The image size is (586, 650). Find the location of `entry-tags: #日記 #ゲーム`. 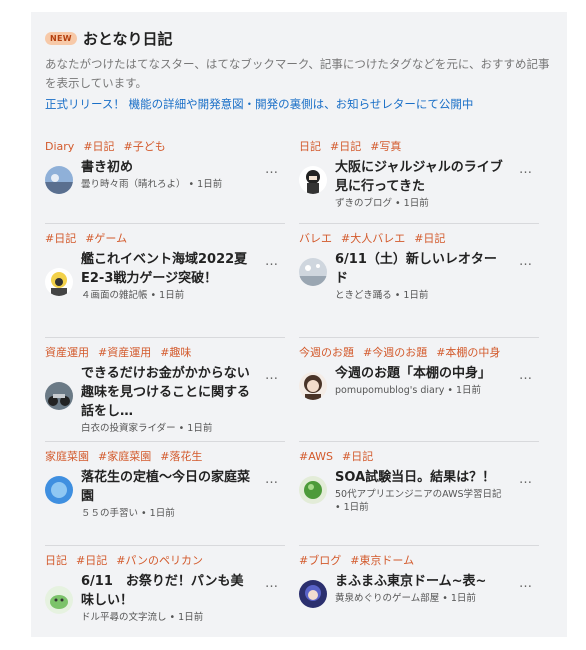

entry-tags: #日記 #ゲーム is located at coordinates (165, 237).